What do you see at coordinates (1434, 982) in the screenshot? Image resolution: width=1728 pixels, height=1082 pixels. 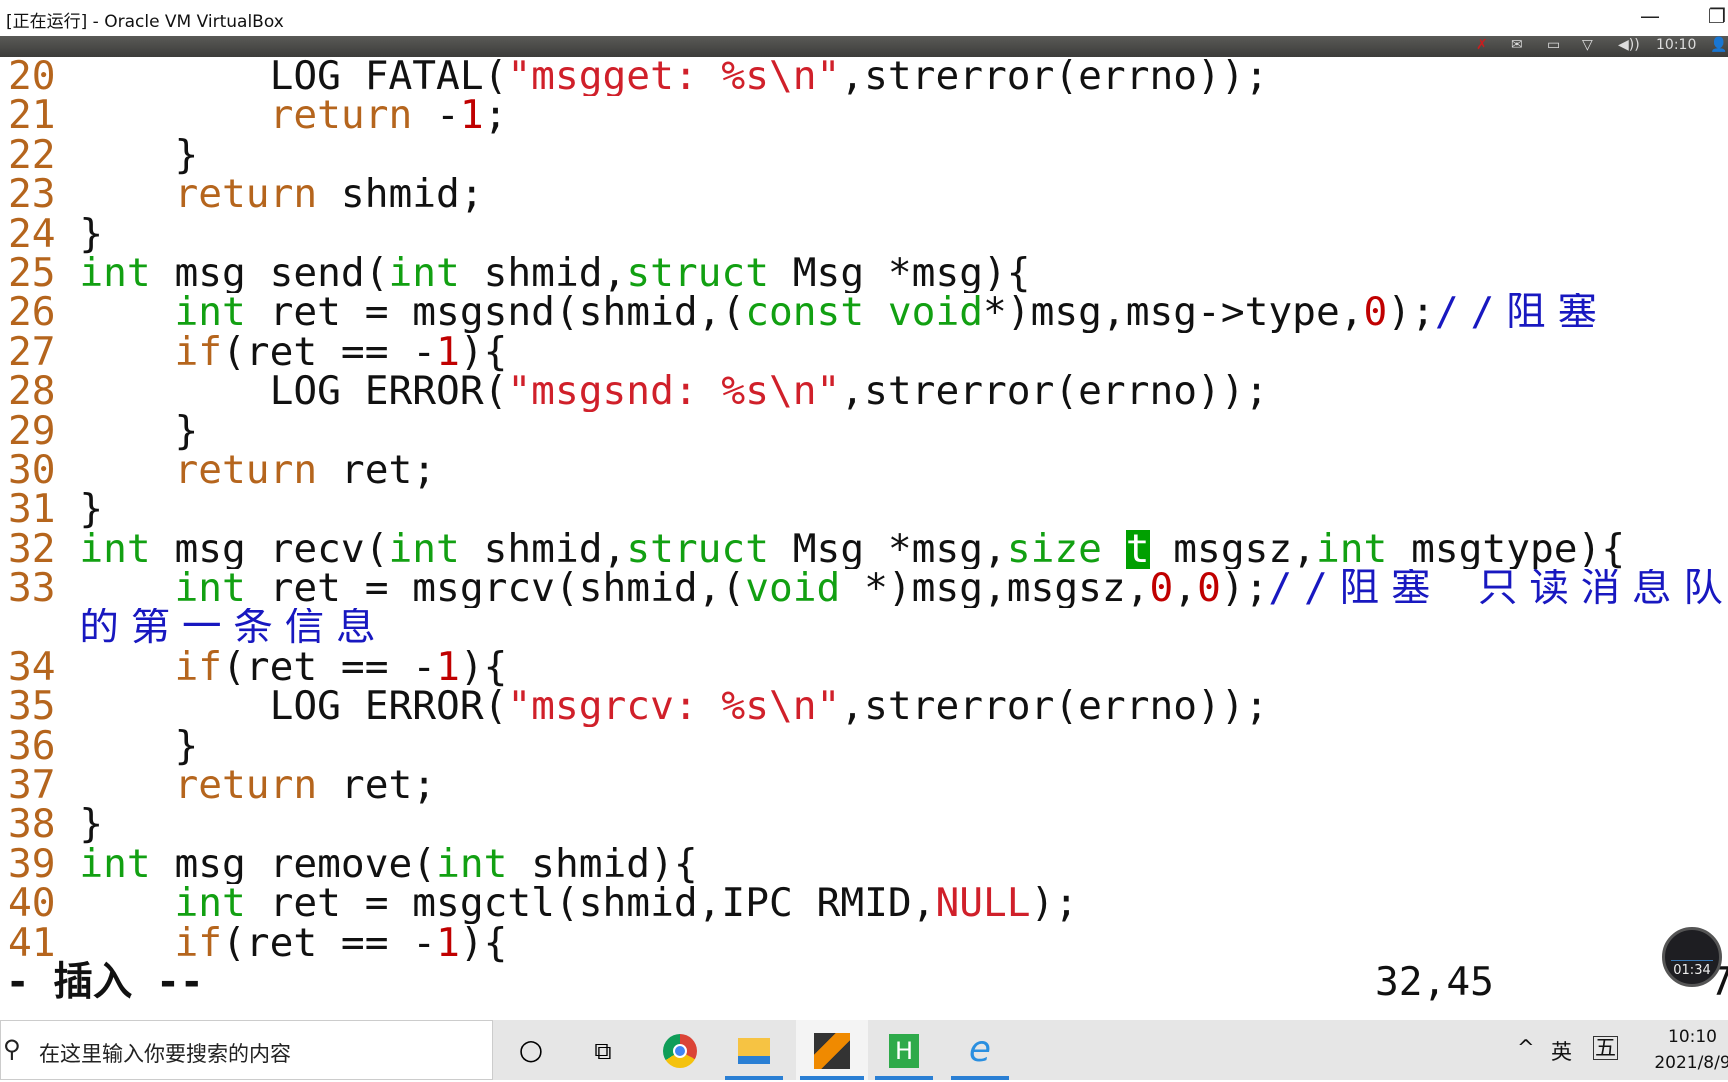 I see `vim-cursor-position: 32,45` at bounding box center [1434, 982].